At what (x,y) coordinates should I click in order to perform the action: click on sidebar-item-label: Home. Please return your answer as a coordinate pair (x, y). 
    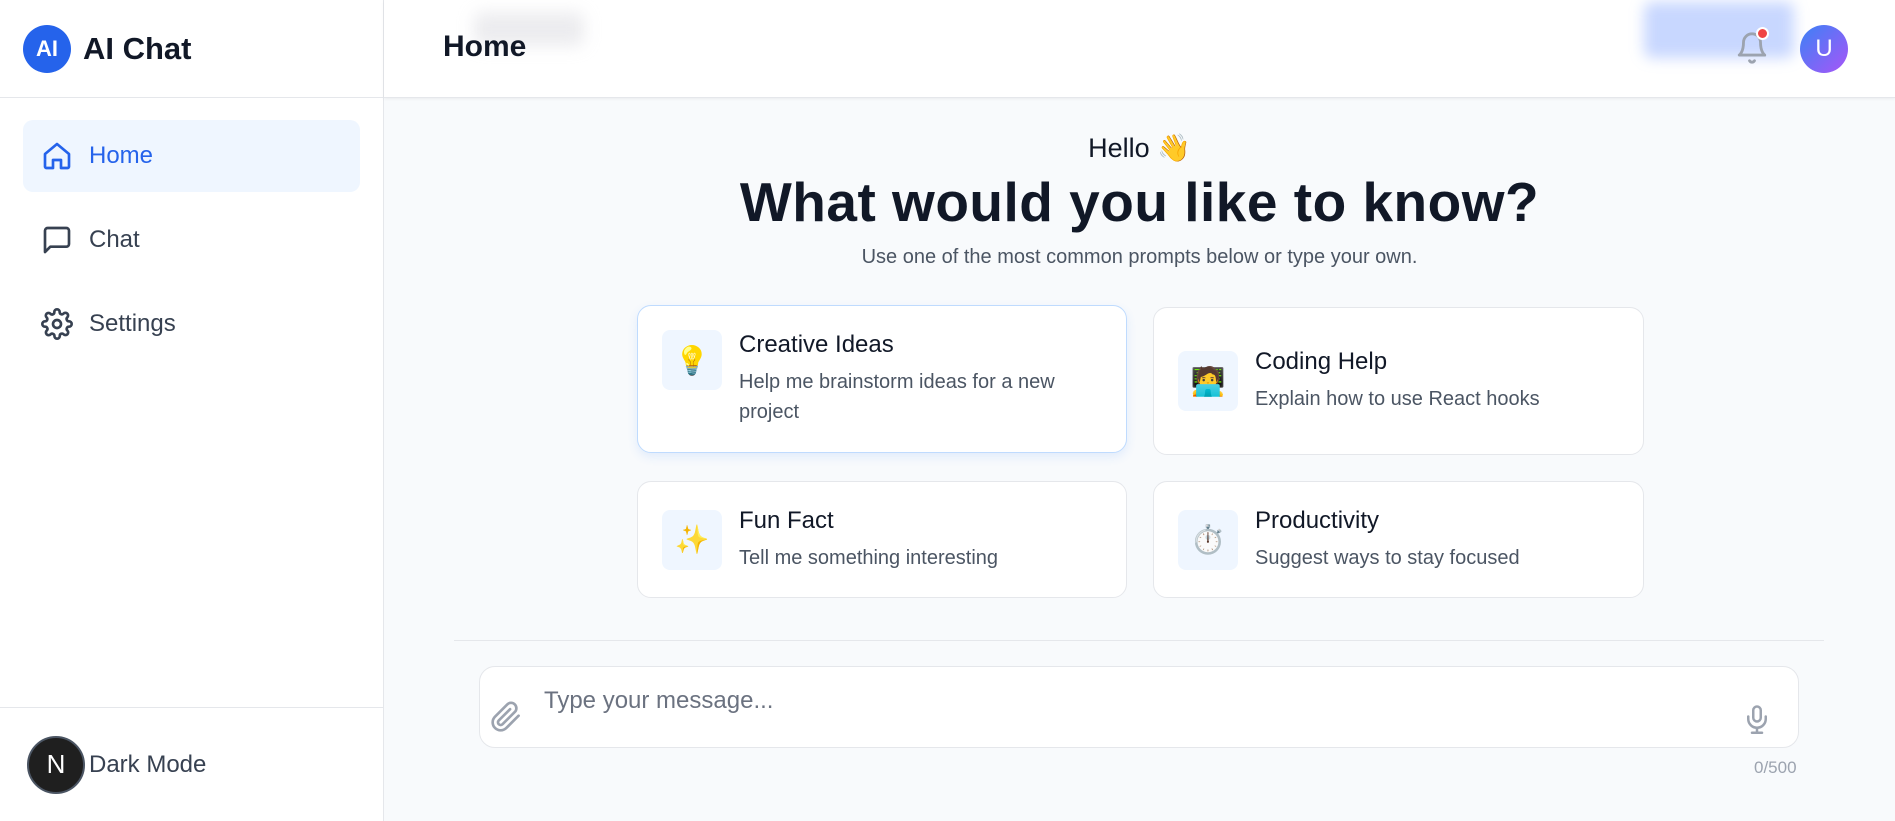
    Looking at the image, I should click on (121, 155).